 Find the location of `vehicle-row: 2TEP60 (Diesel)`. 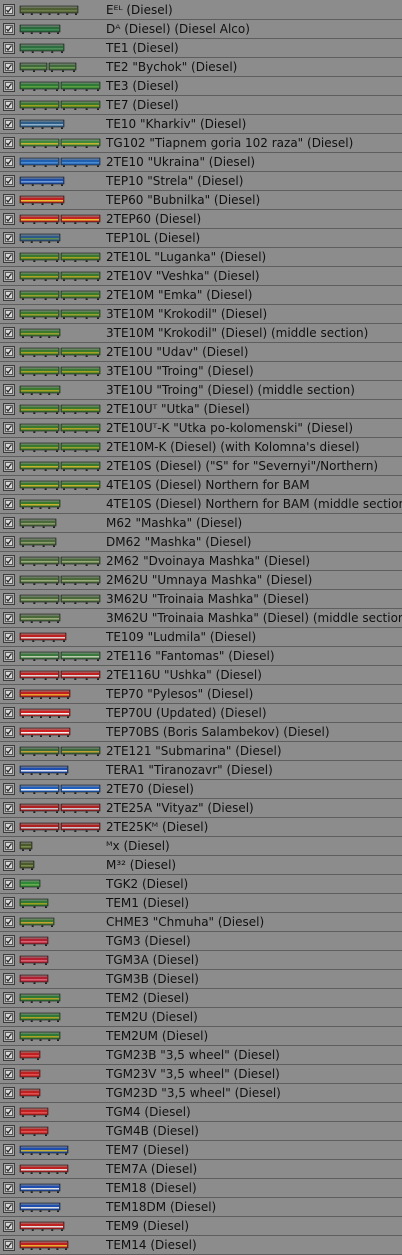

vehicle-row: 2TEP60 (Diesel) is located at coordinates (201, 219).